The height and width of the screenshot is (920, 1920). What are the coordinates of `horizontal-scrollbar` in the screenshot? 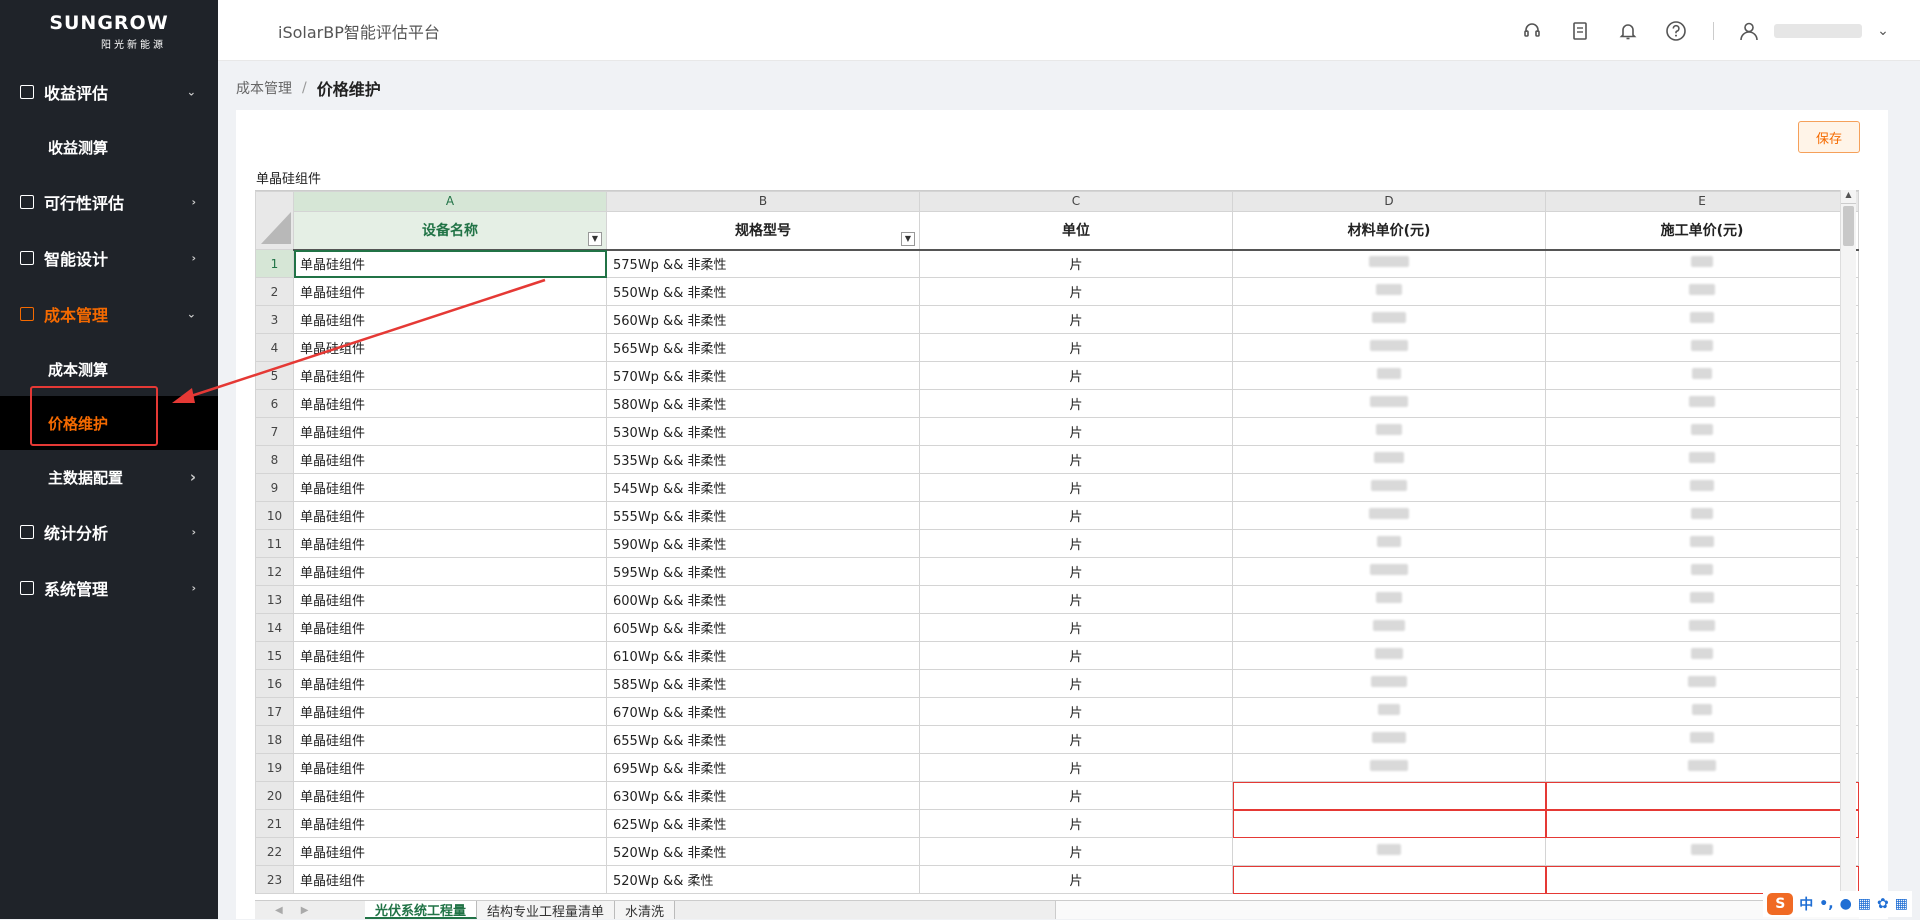 It's located at (1457, 910).